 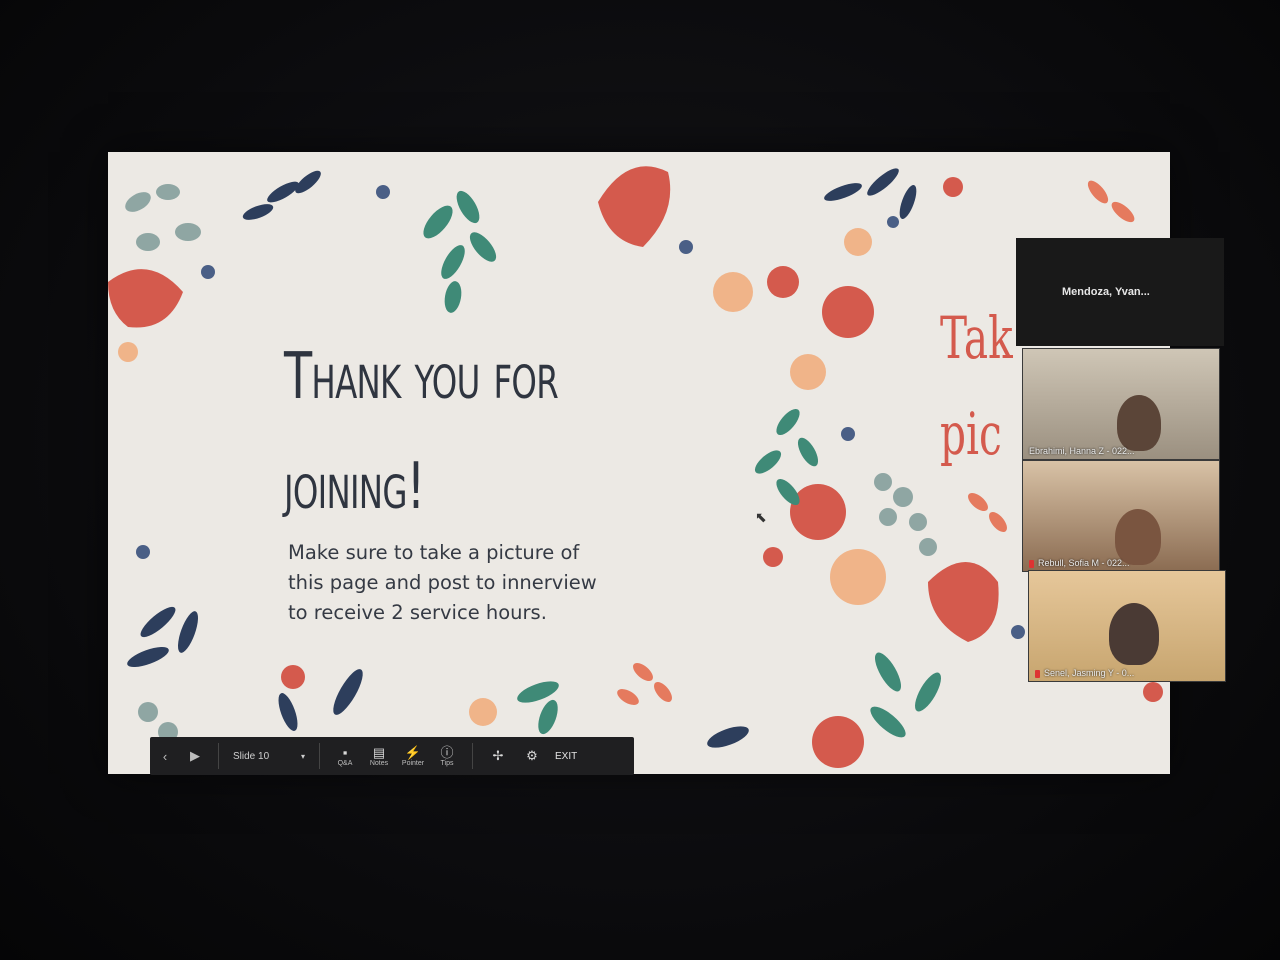 I want to click on next-slide-peek-line-2: pic, so click(x=971, y=434).